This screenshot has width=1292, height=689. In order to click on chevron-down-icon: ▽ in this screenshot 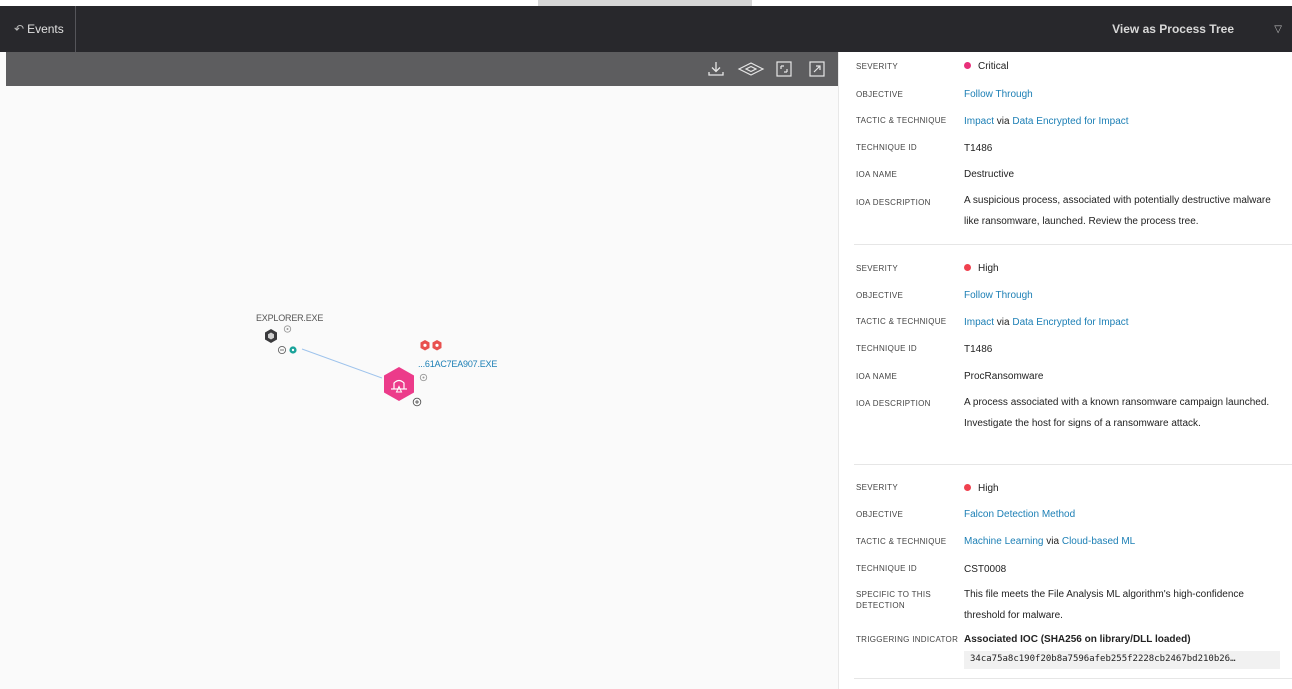, I will do `click(1278, 29)`.